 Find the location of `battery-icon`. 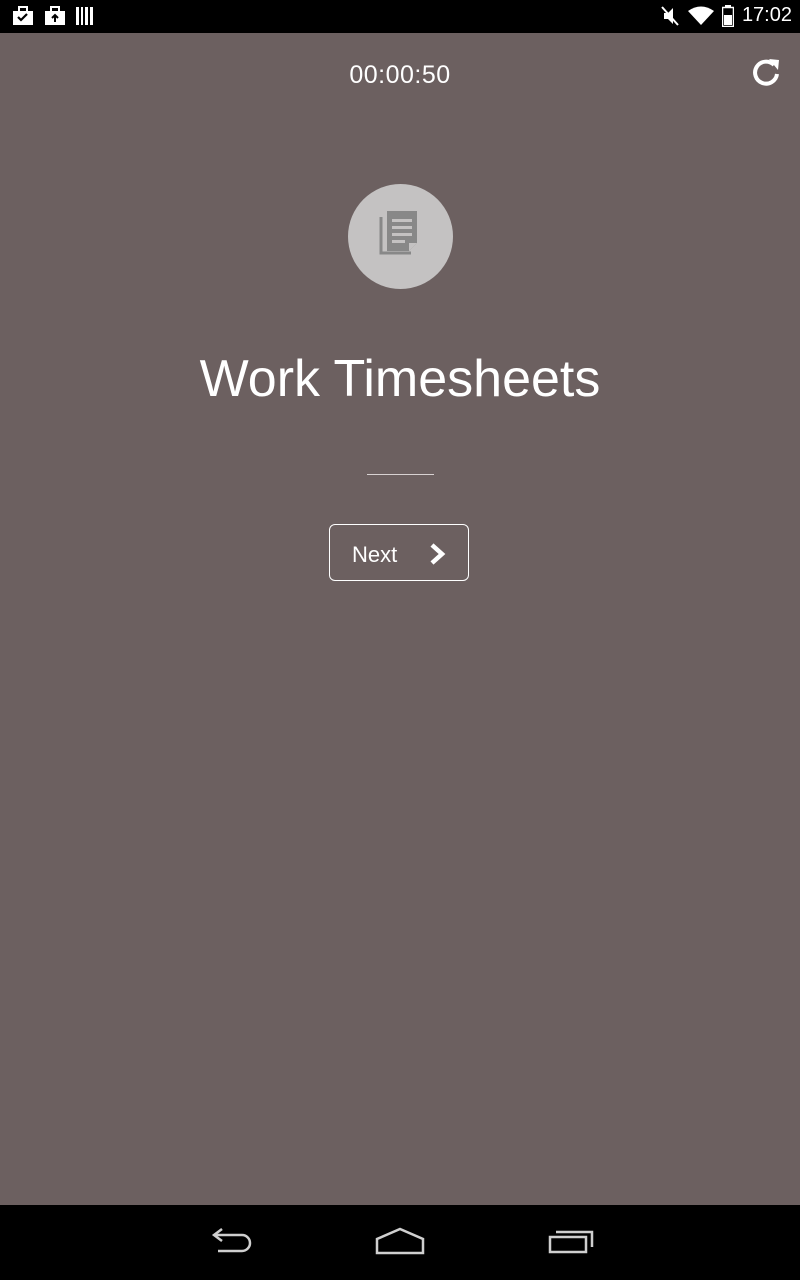

battery-icon is located at coordinates (727, 15).